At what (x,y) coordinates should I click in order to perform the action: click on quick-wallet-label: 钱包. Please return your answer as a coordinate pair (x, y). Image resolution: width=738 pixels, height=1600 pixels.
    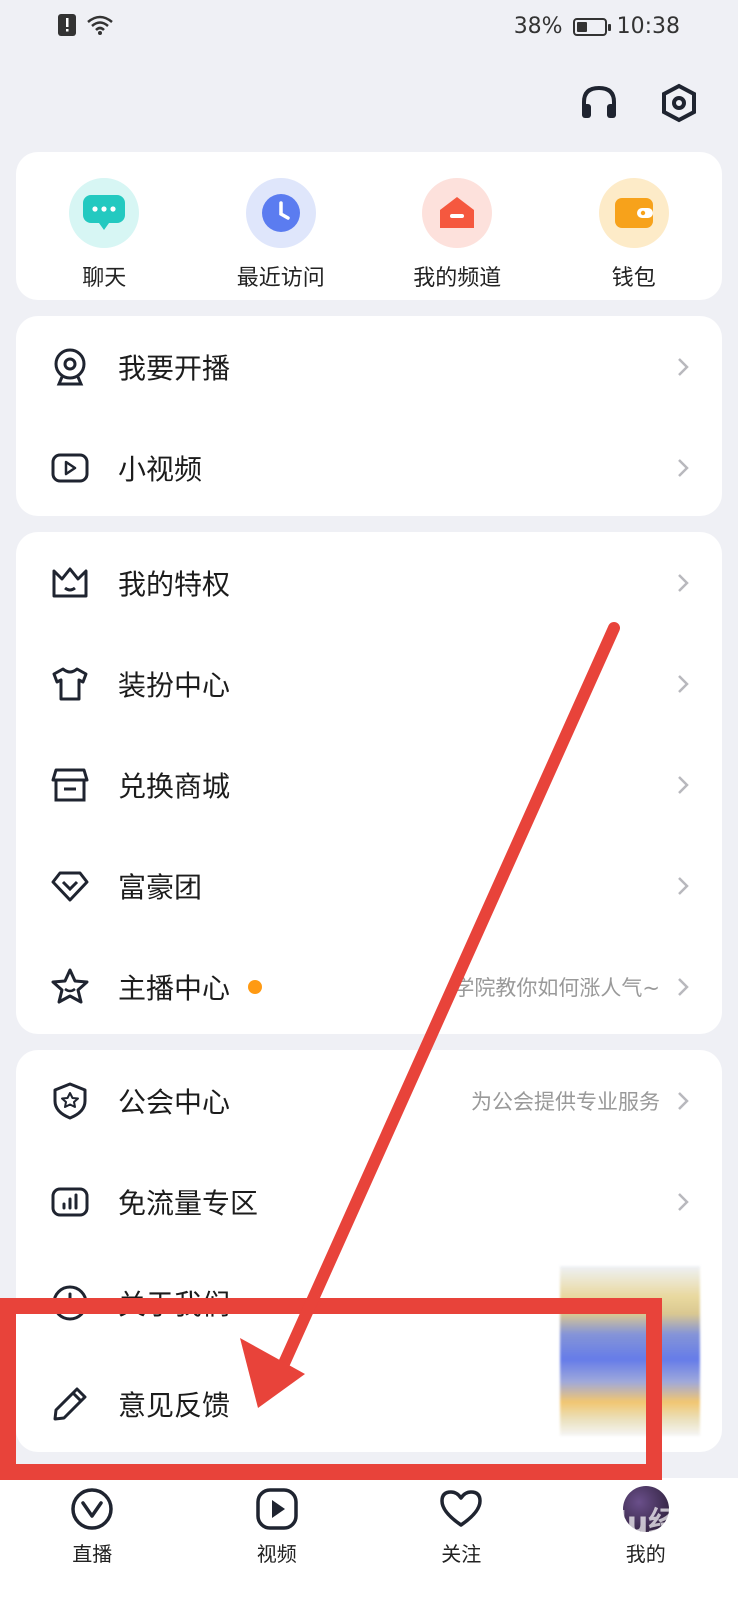
    Looking at the image, I should click on (633, 278).